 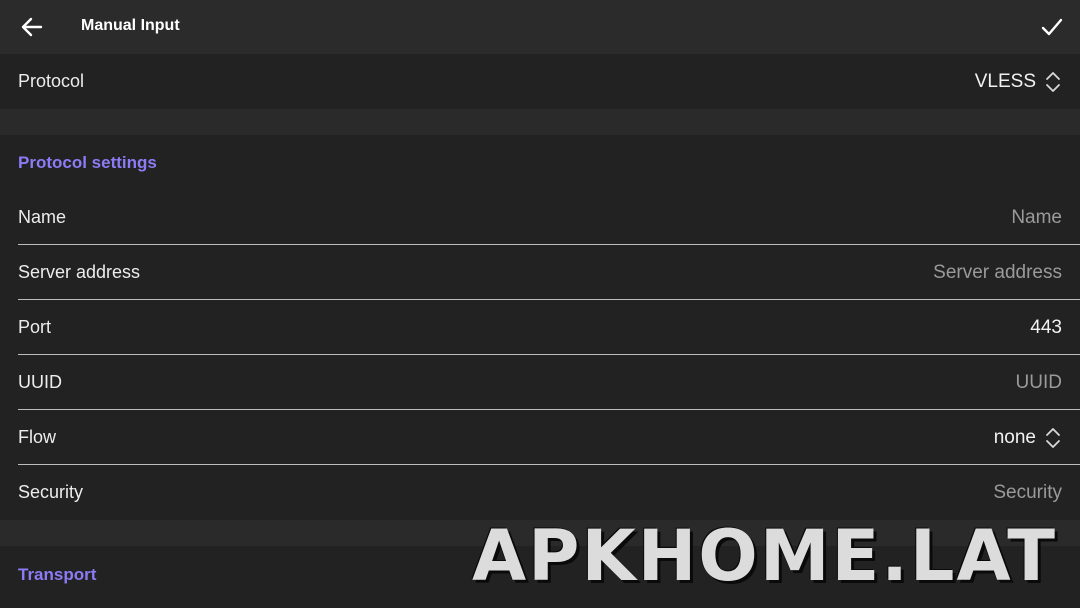 I want to click on protocol-value: VLESS, so click(x=1005, y=81).